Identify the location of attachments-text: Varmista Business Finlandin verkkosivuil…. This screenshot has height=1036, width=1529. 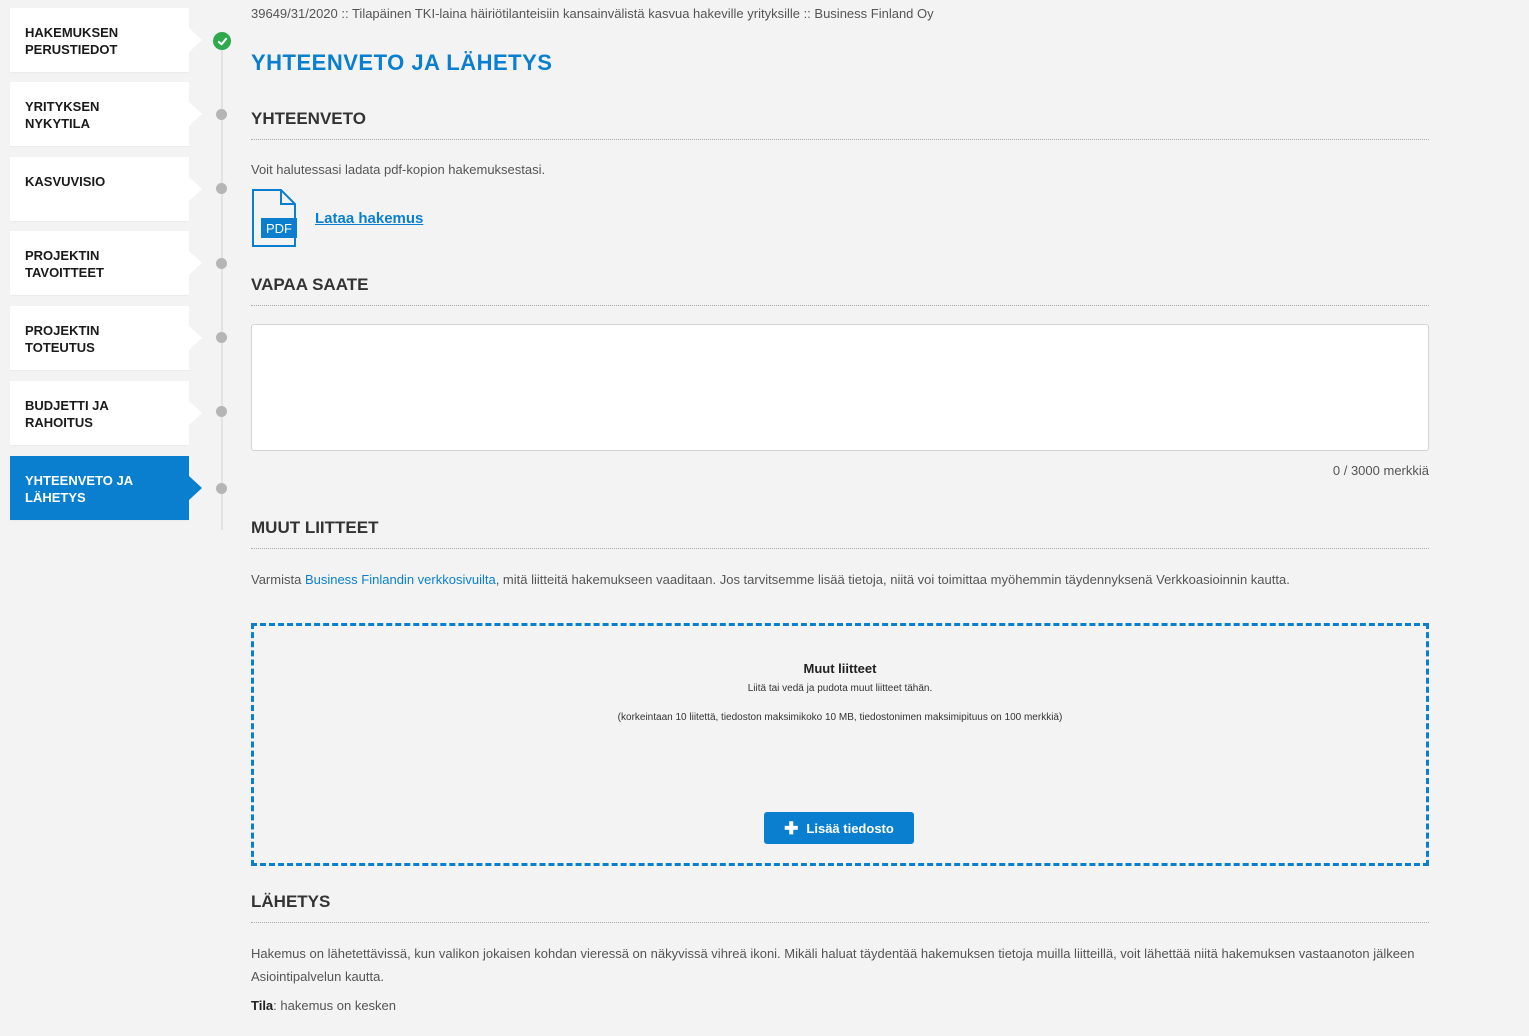
(840, 579).